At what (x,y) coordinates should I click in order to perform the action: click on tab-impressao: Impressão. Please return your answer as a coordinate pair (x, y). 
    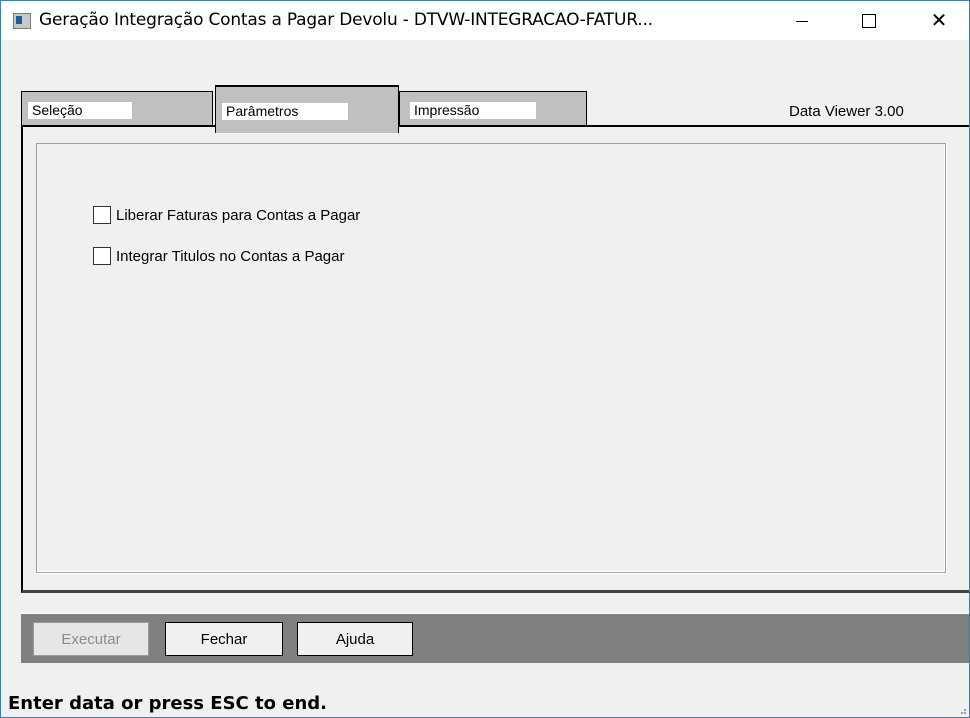
    Looking at the image, I should click on (493, 108).